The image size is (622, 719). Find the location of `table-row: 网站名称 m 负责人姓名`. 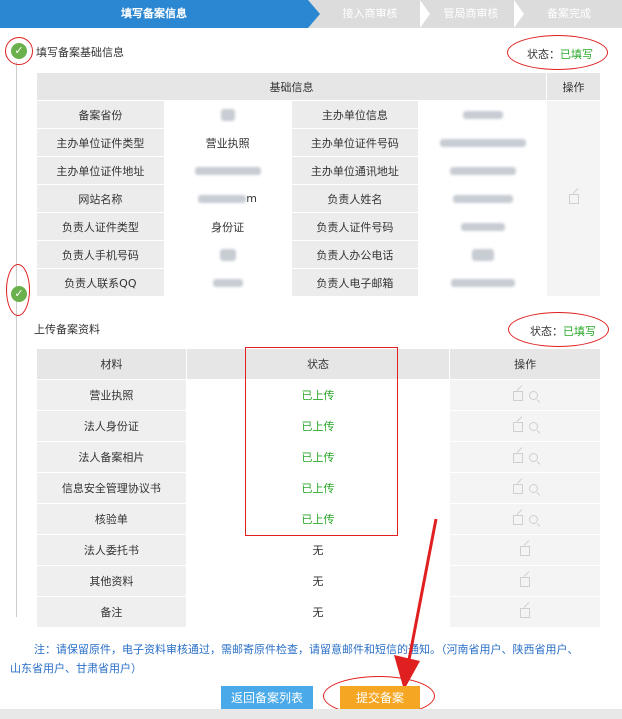

table-row: 网站名称 m 负责人姓名 is located at coordinates (318, 198).